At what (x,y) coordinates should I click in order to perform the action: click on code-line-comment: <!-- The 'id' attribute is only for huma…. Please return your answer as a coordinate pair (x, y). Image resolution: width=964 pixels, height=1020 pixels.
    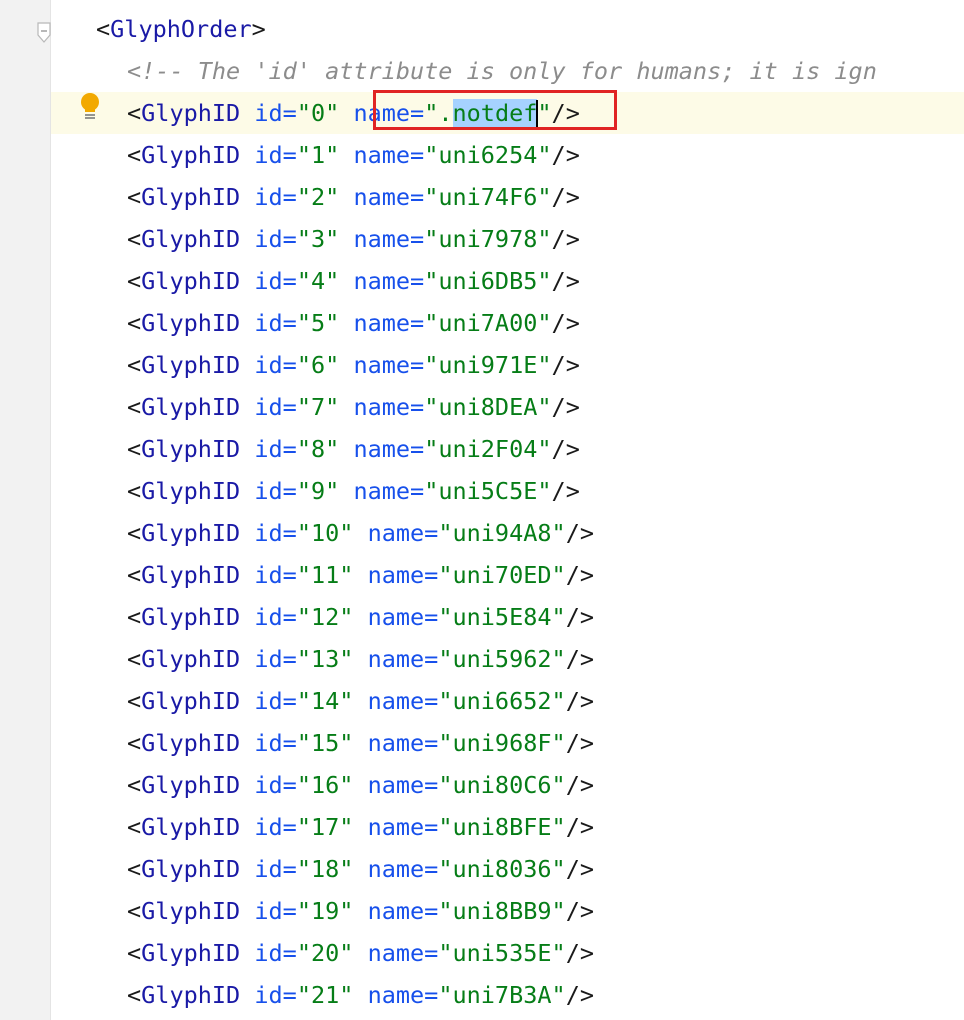
    Looking at the image, I should click on (530, 71).